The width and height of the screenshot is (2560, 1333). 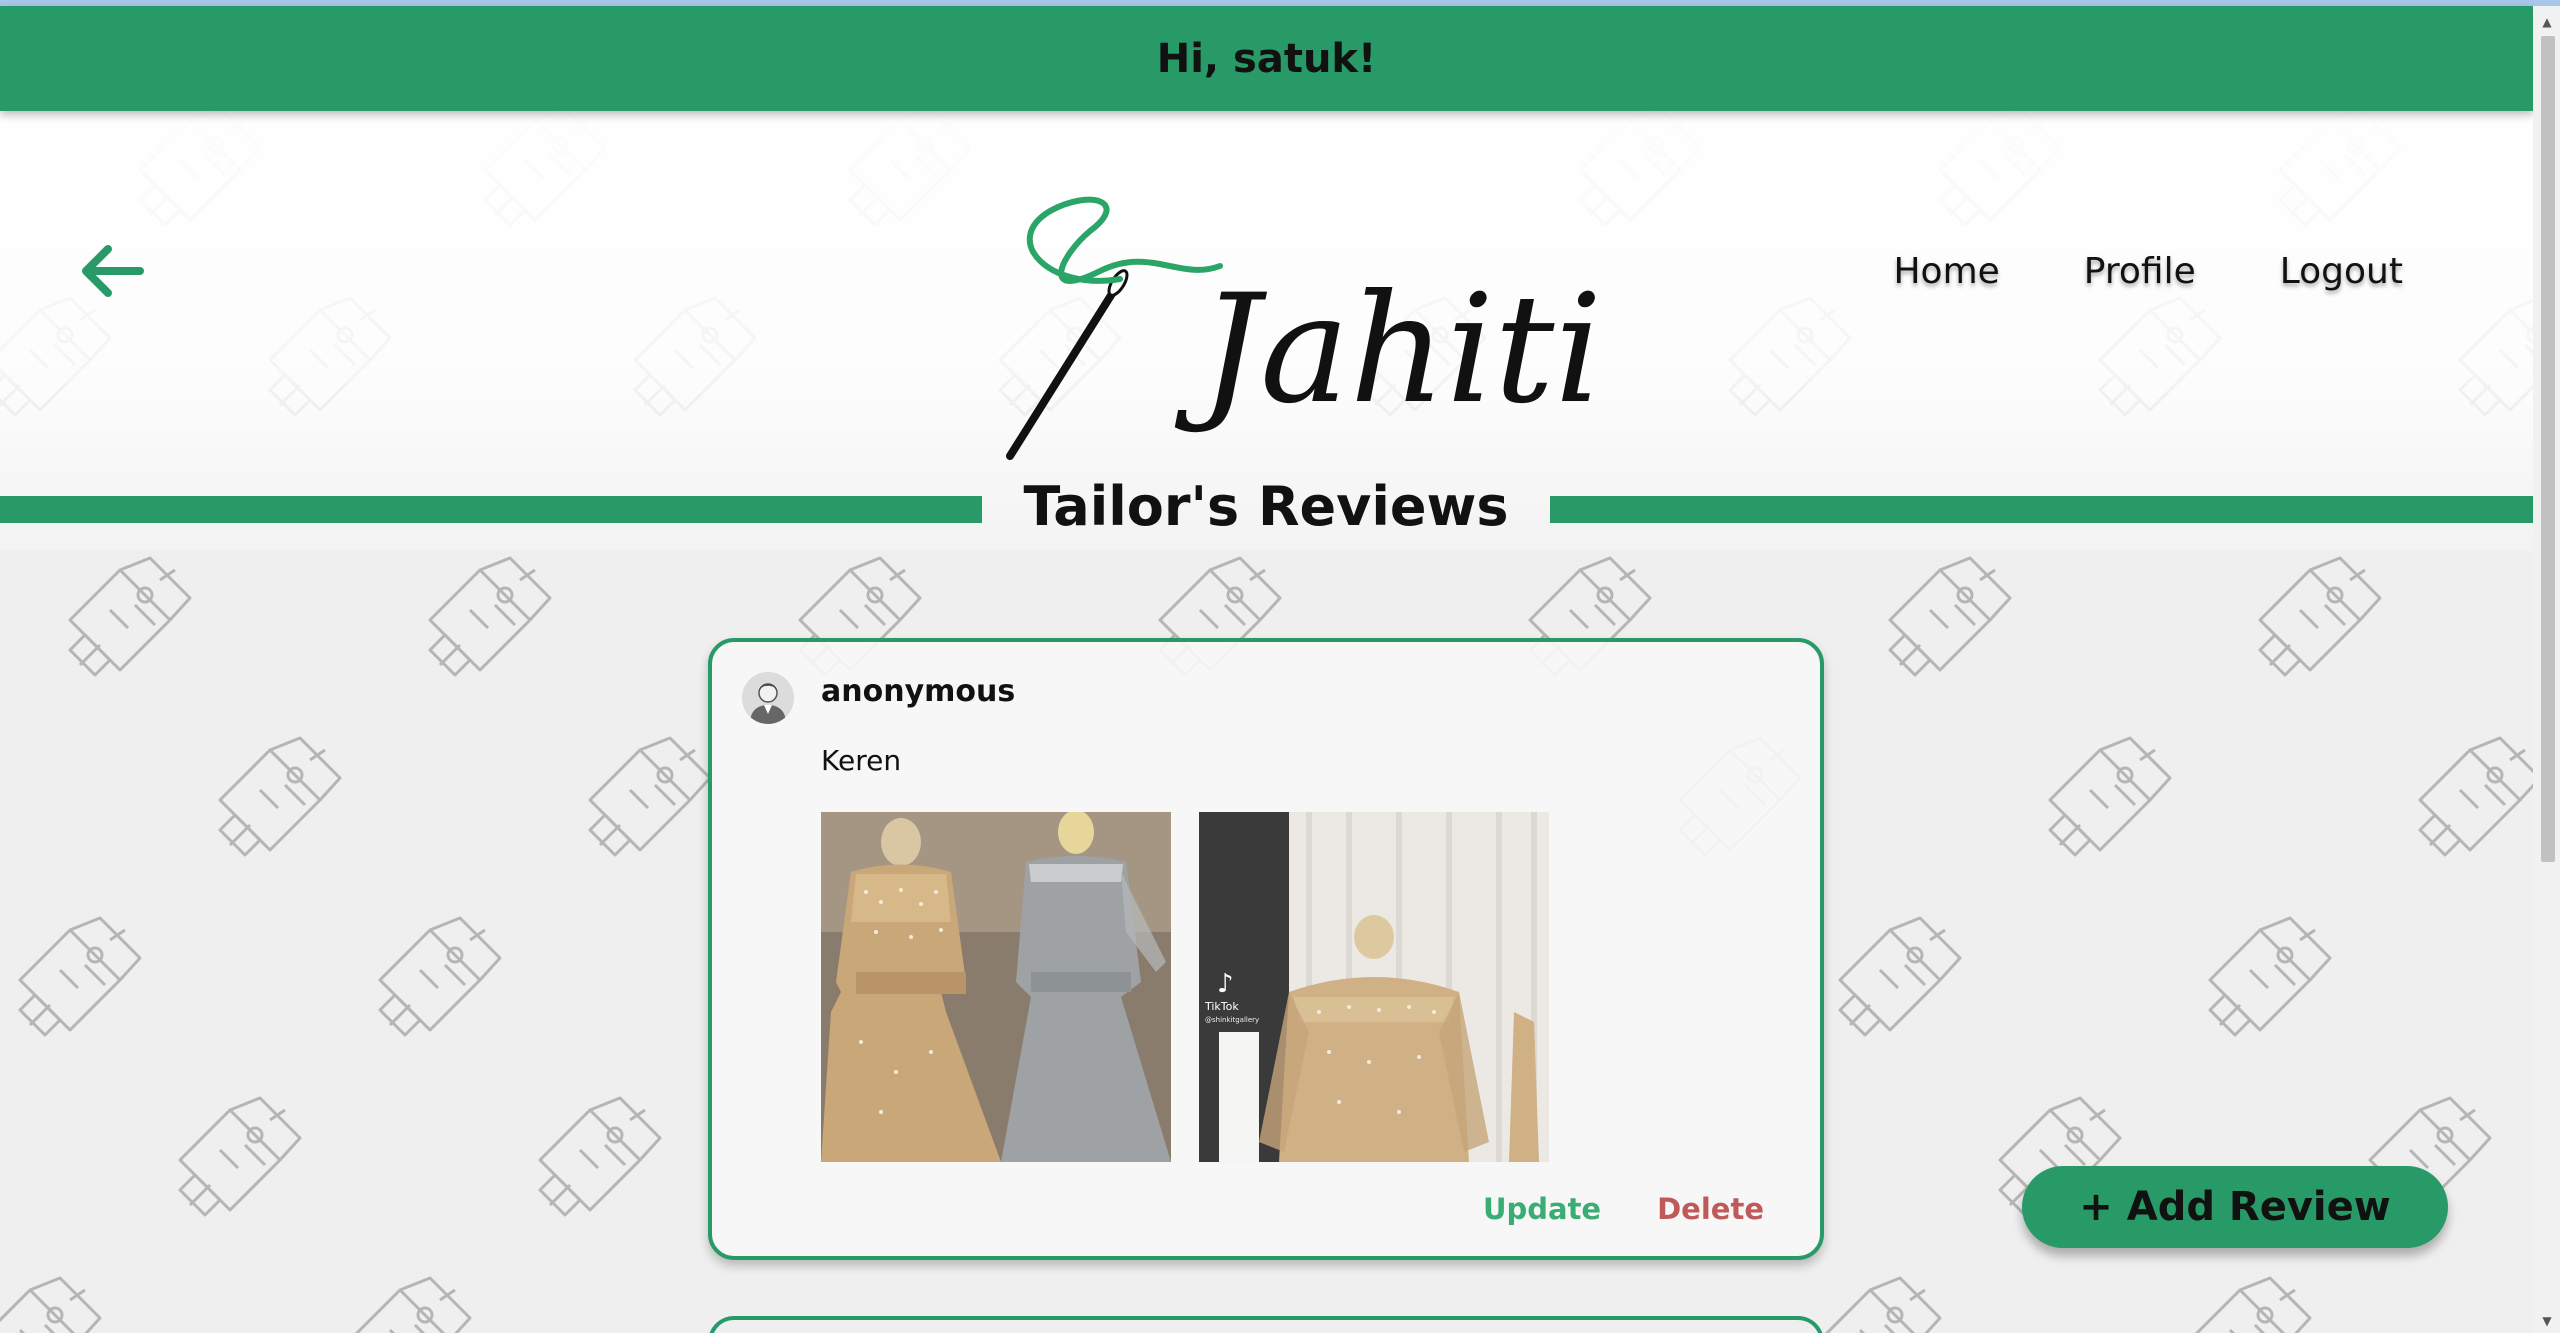 I want to click on avatar, so click(x=768, y=698).